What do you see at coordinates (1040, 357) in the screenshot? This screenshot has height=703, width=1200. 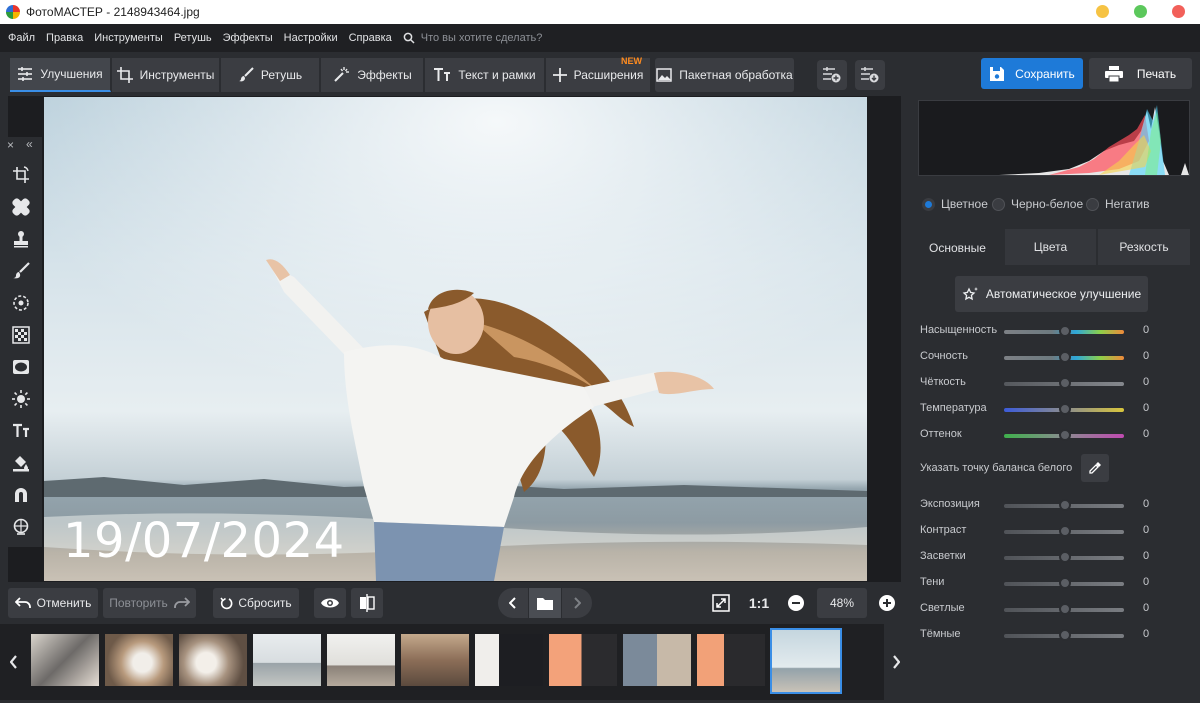 I see `slider-vibrance: Сочность 0` at bounding box center [1040, 357].